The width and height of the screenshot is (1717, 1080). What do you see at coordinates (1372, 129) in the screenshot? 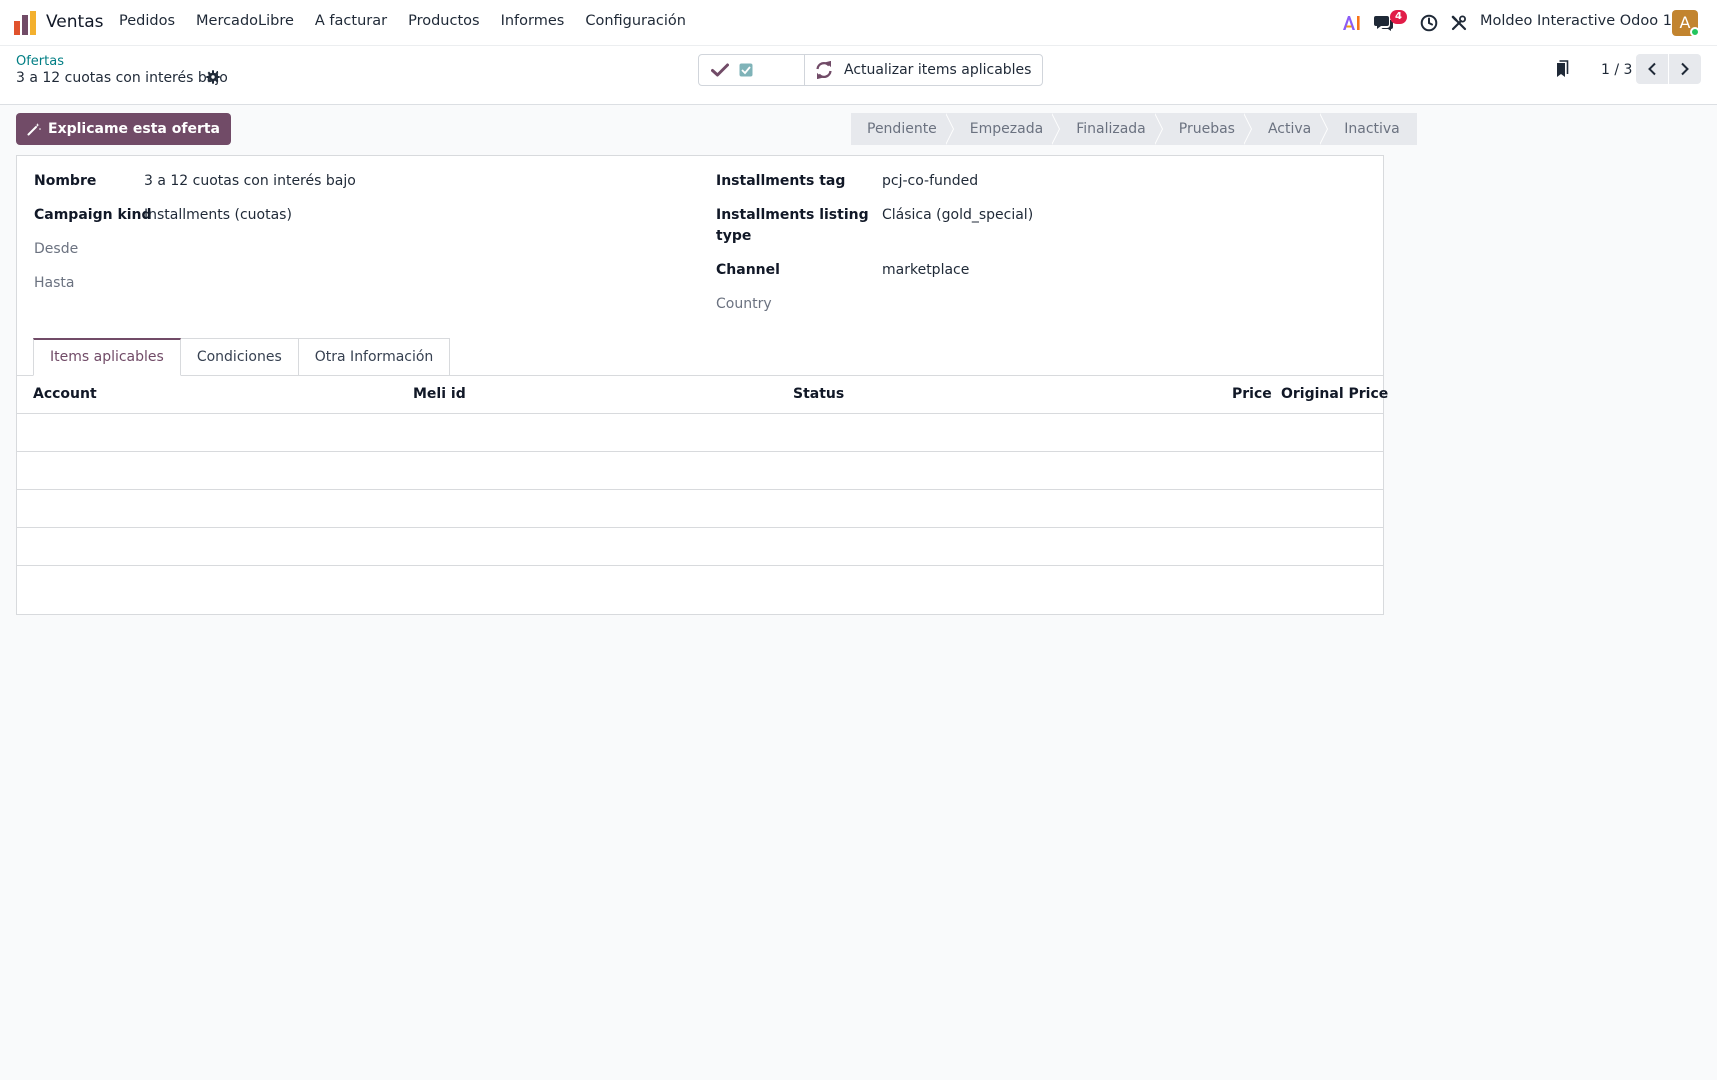
I see `stage-label: Inactiva` at bounding box center [1372, 129].